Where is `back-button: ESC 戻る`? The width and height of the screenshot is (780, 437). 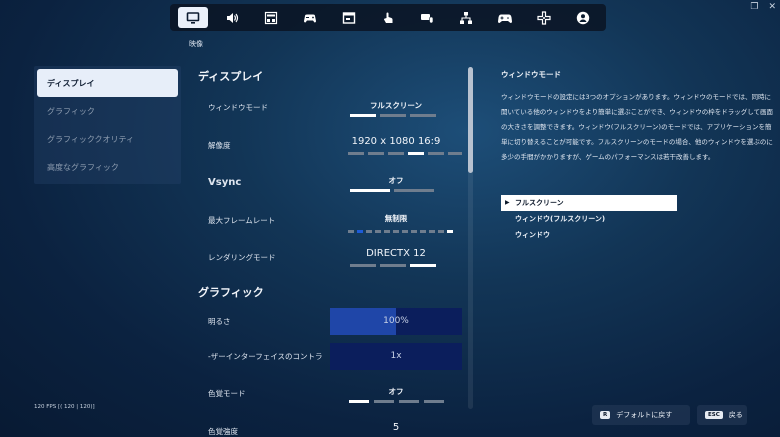
back-button: ESC 戻る is located at coordinates (722, 415).